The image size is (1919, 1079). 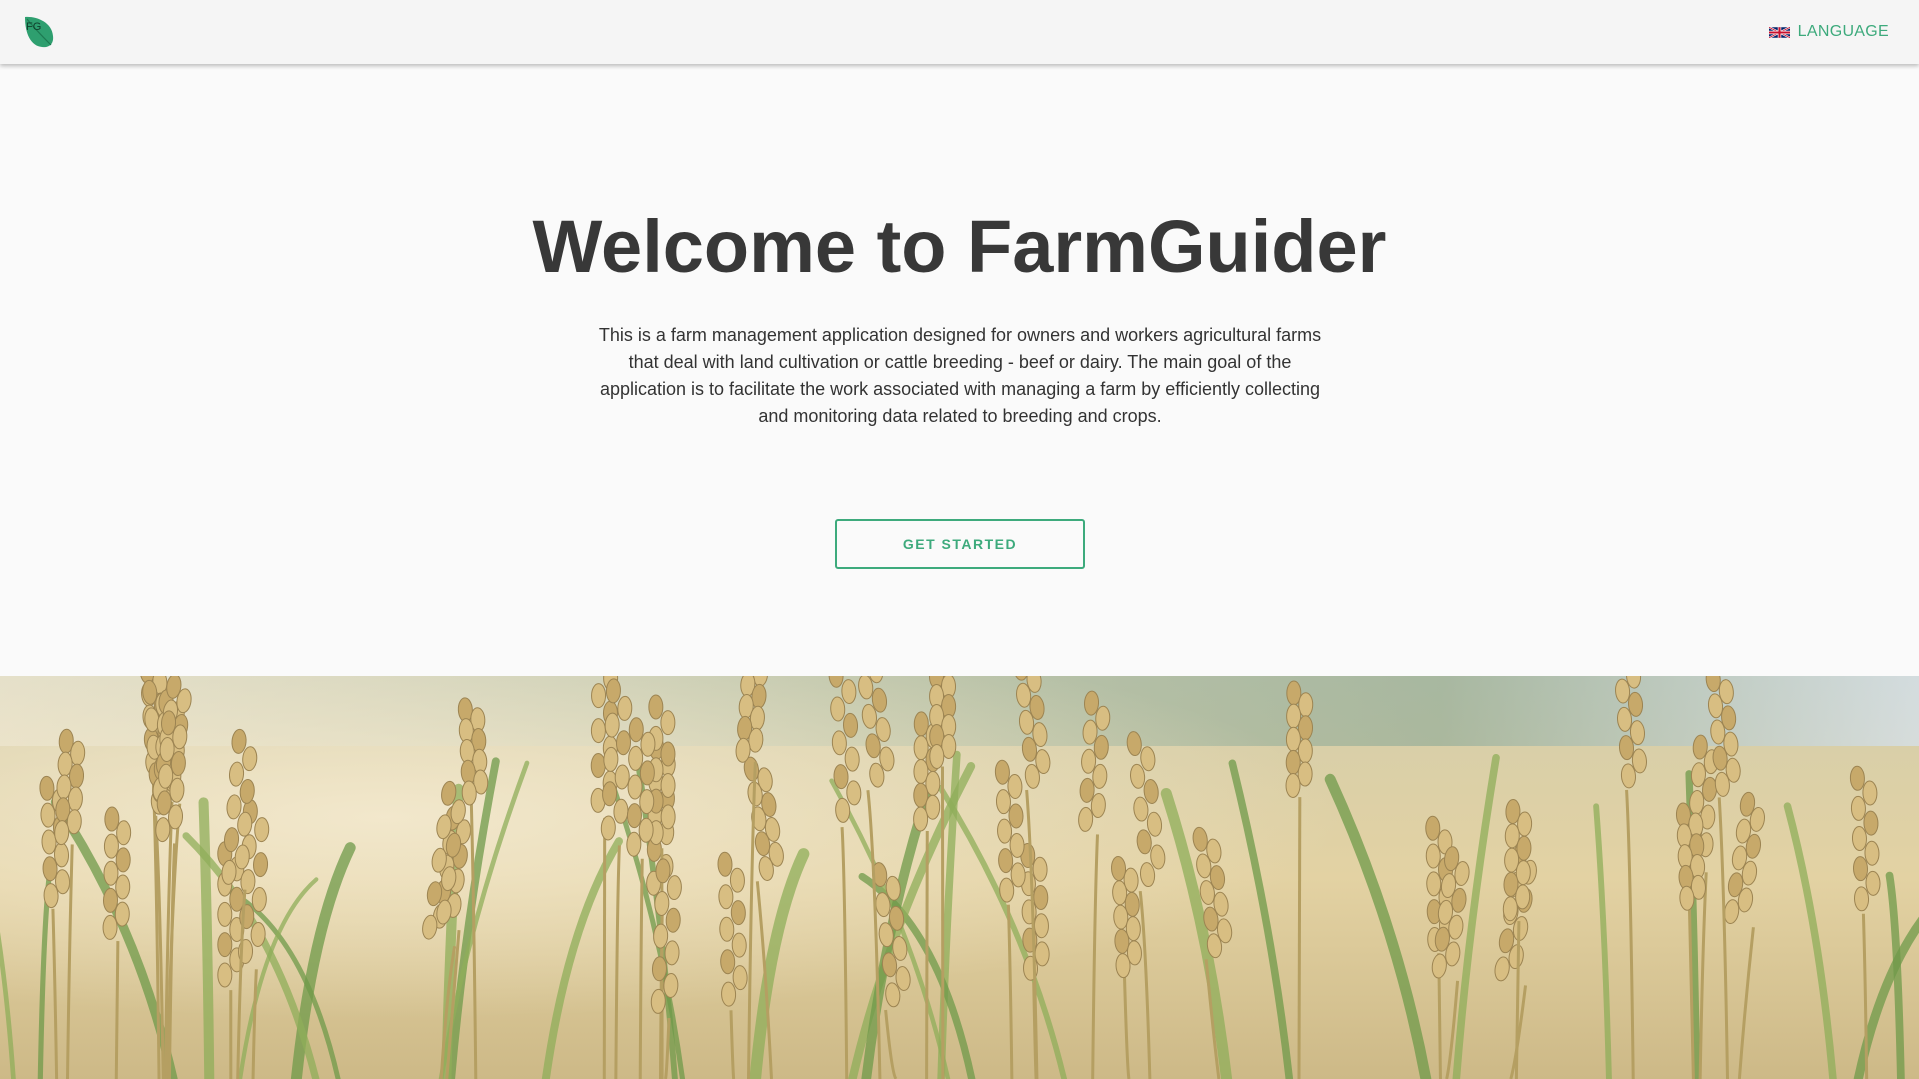 What do you see at coordinates (959, 246) in the screenshot?
I see `page-title: Welcome to FarmGuider` at bounding box center [959, 246].